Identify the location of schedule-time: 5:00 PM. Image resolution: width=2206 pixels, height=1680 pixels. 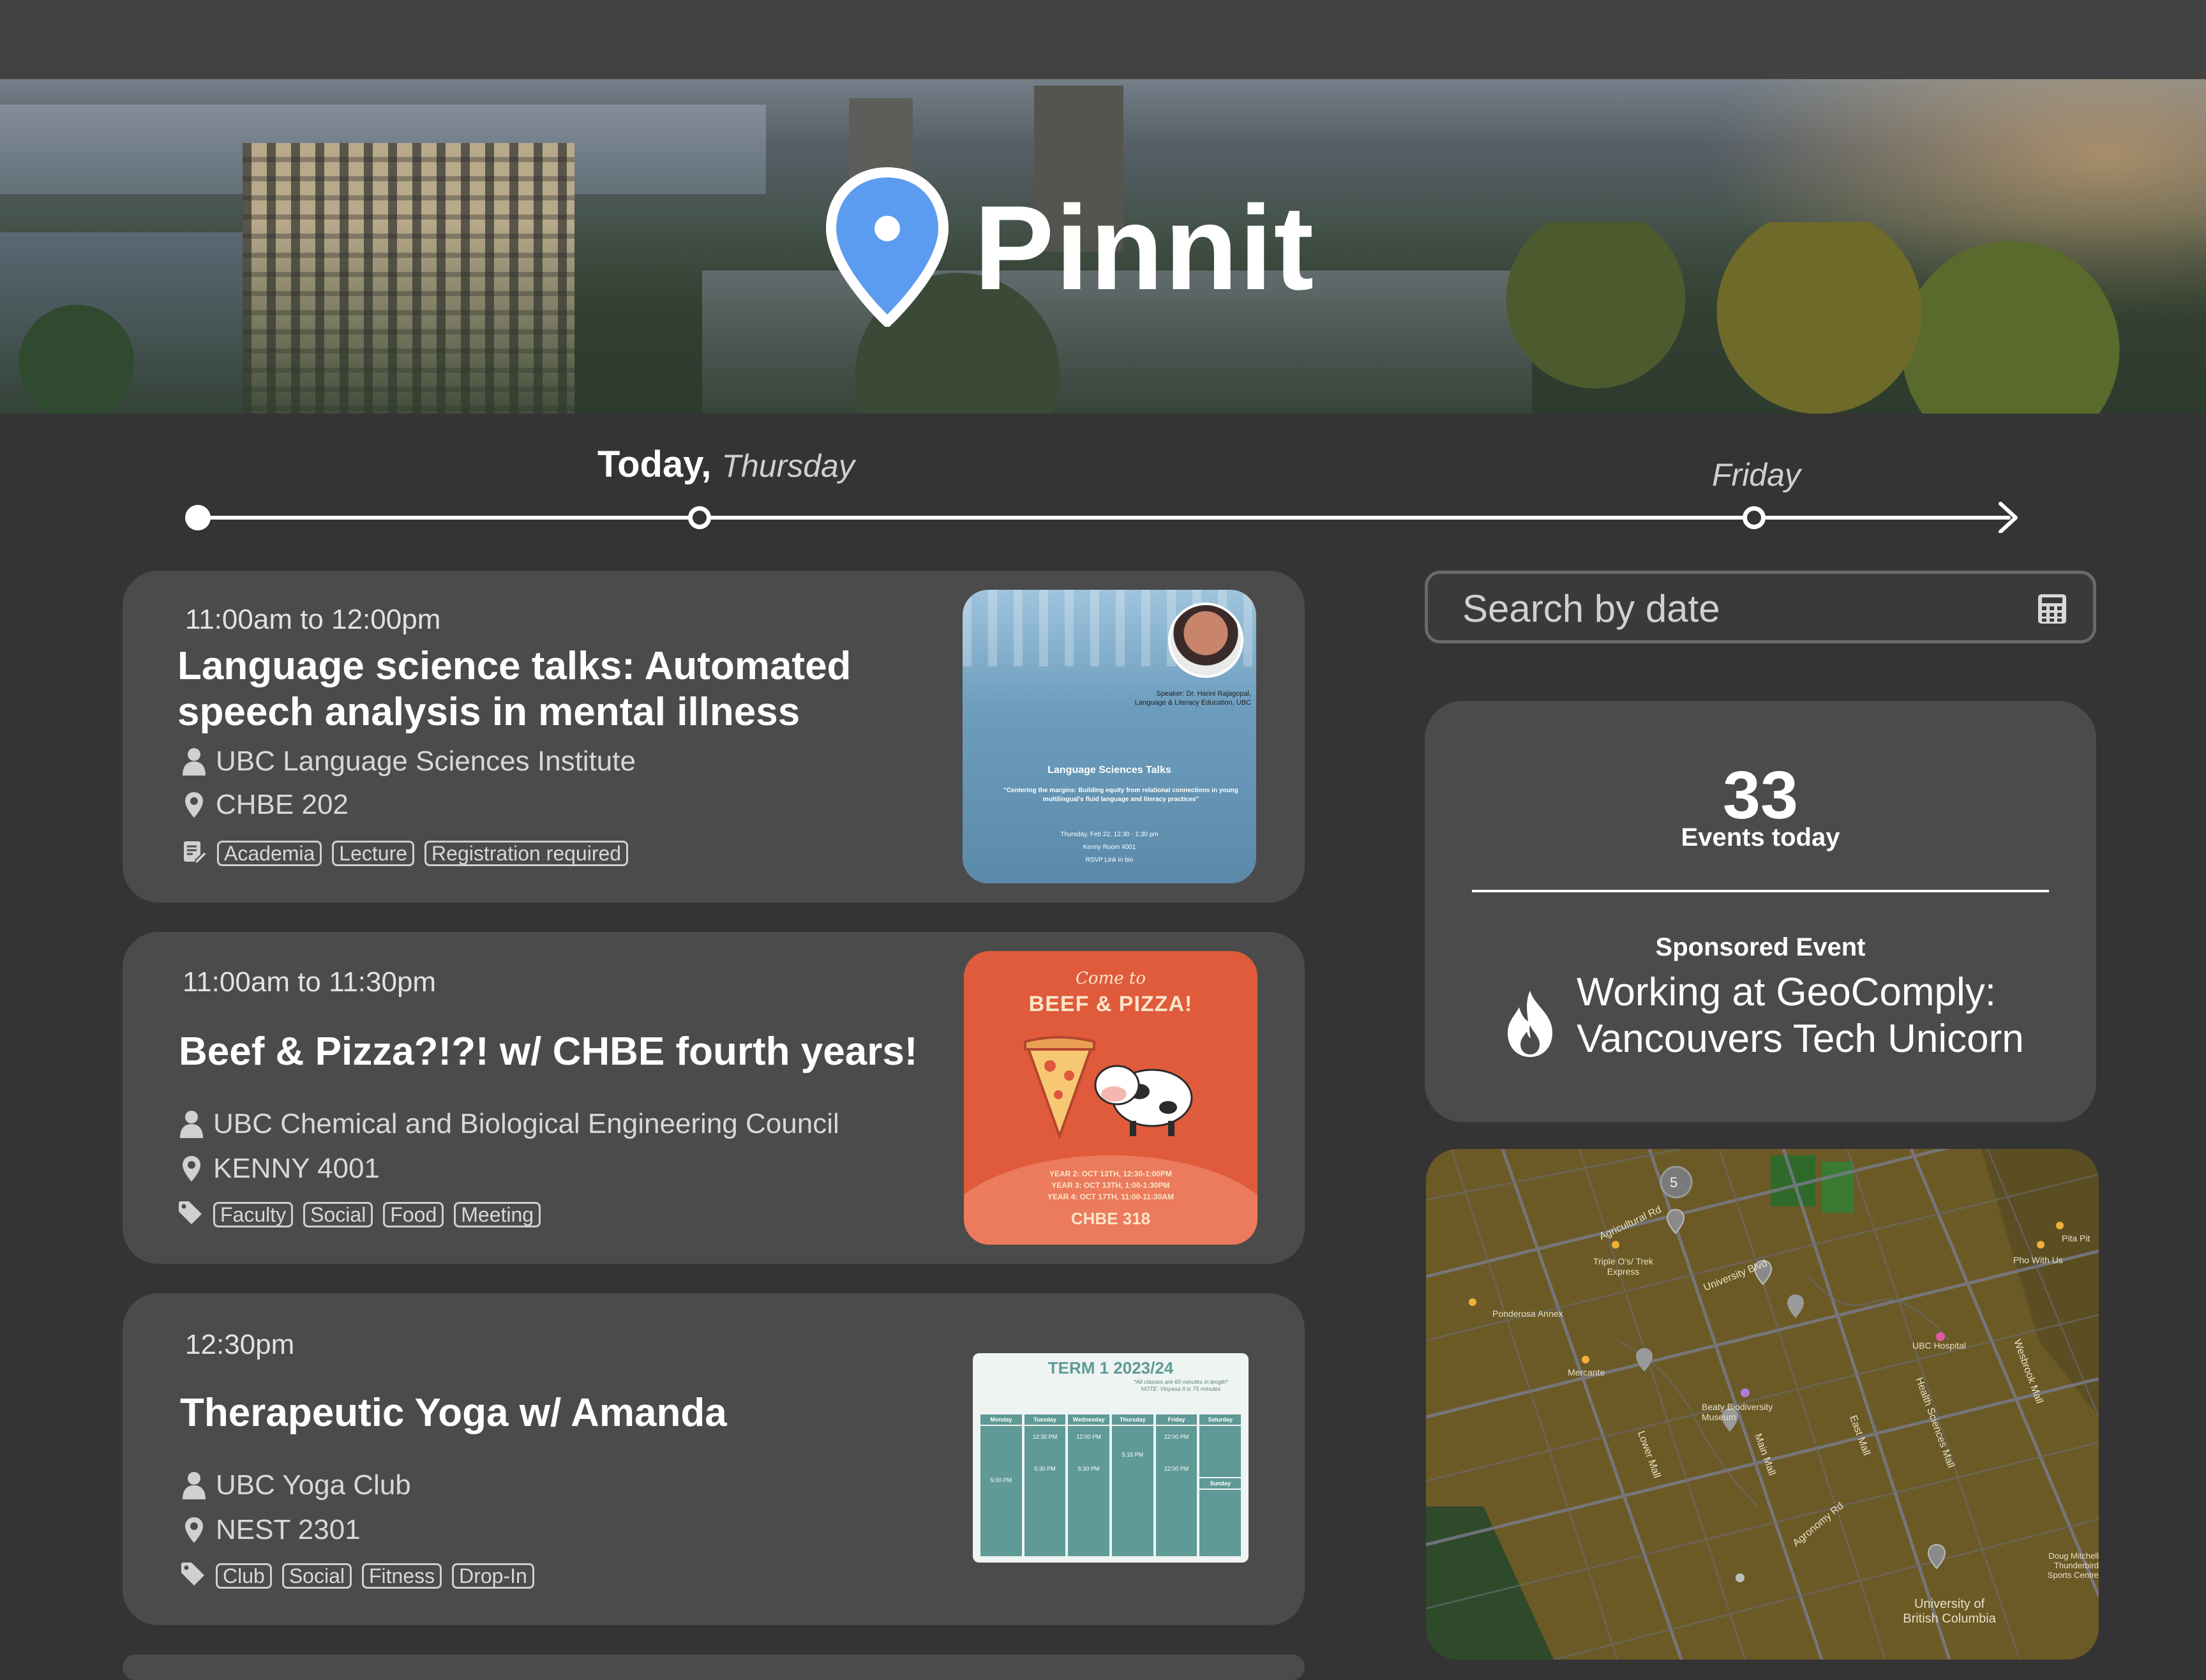
(1001, 1480).